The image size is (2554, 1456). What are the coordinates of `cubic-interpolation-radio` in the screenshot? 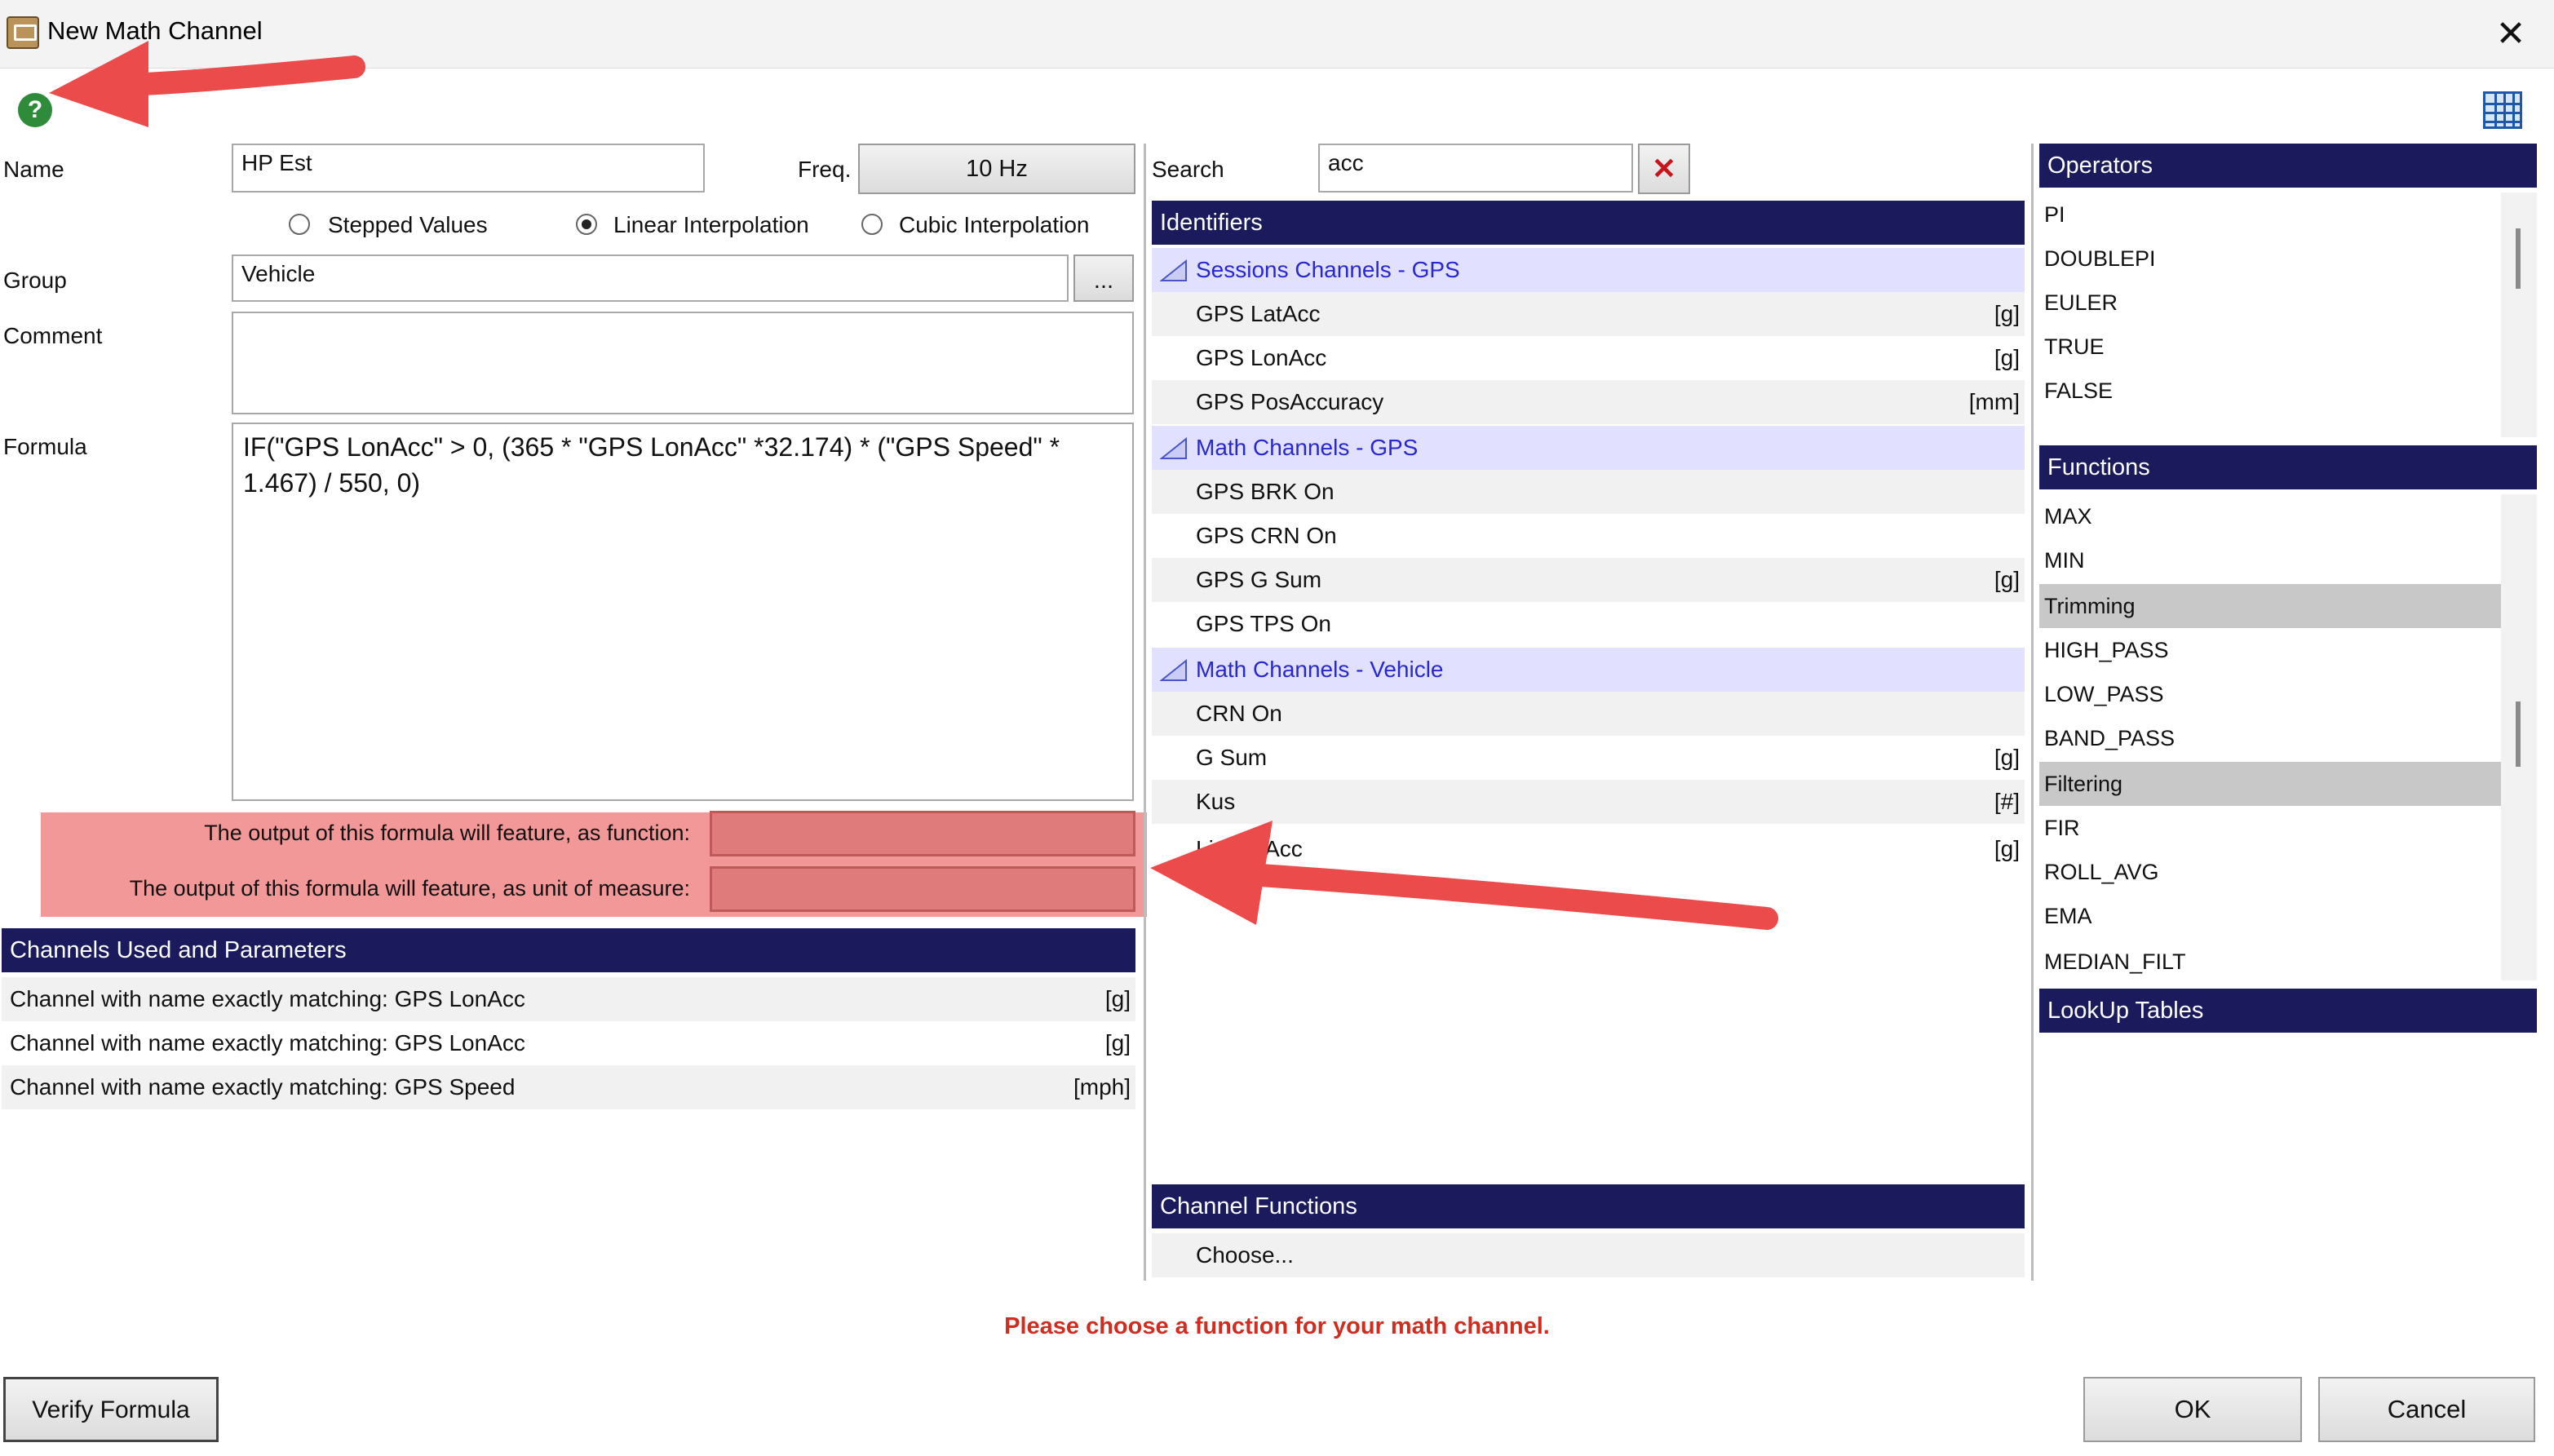 It's located at (872, 225).